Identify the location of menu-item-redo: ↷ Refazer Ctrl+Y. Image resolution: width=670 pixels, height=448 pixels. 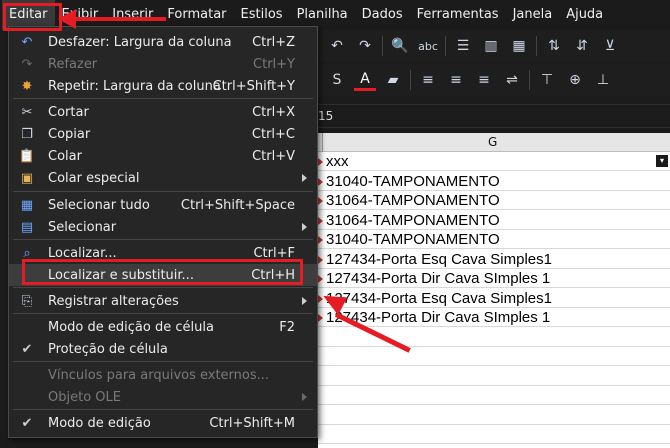
(163, 64).